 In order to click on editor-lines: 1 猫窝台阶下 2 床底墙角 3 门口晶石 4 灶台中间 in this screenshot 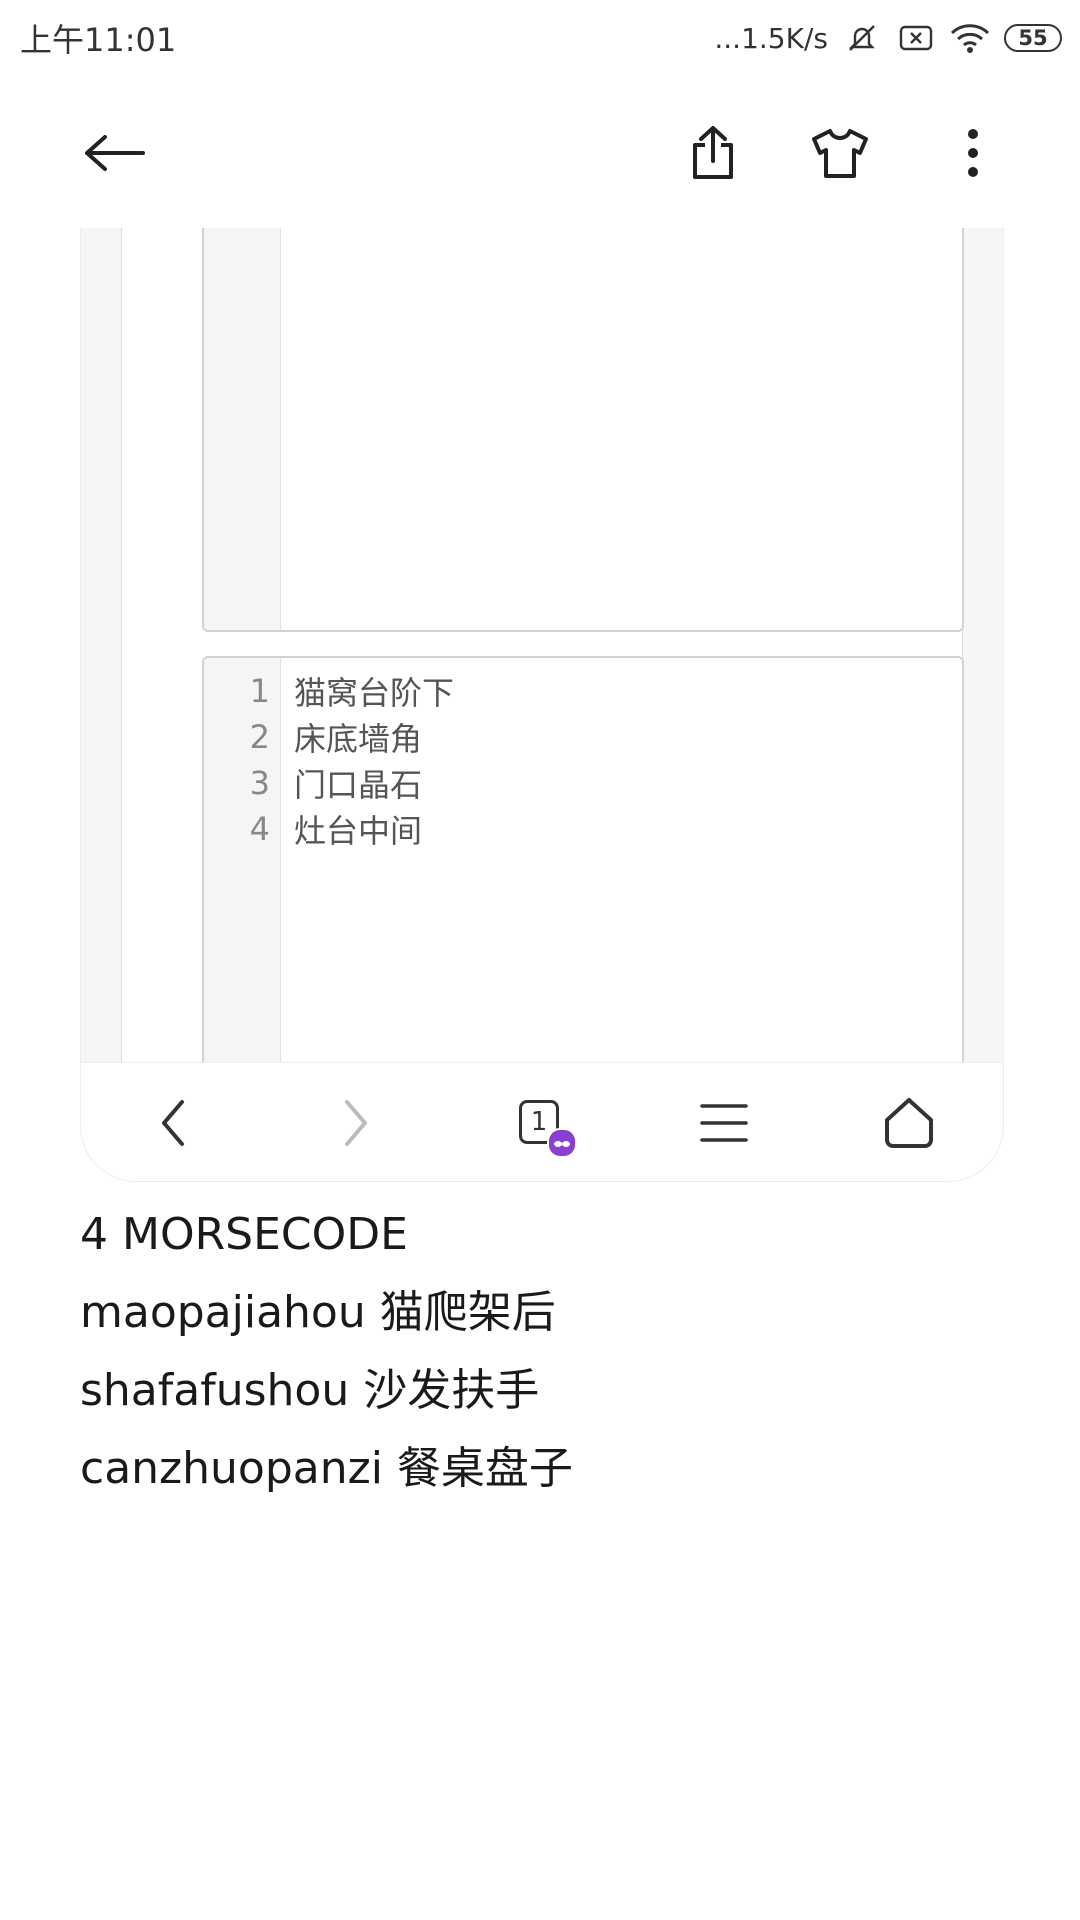, I will do `click(583, 760)`.